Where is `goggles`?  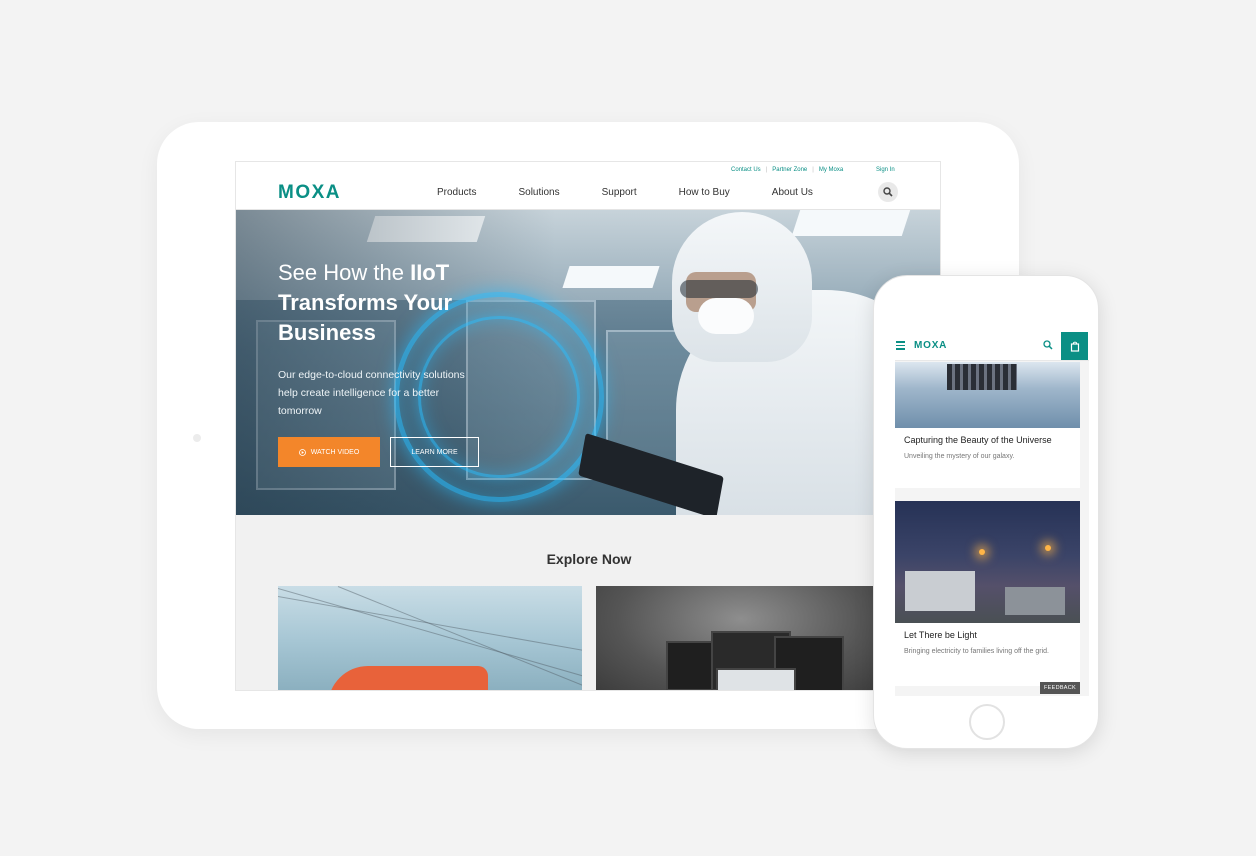 goggles is located at coordinates (719, 289).